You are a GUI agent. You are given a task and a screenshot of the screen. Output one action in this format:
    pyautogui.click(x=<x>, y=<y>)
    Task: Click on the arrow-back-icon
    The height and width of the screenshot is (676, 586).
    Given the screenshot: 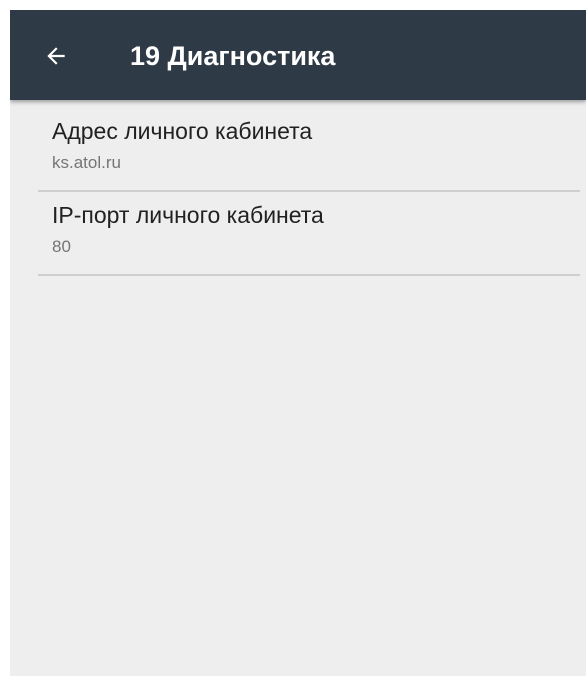 What is the action you would take?
    pyautogui.click(x=56, y=56)
    